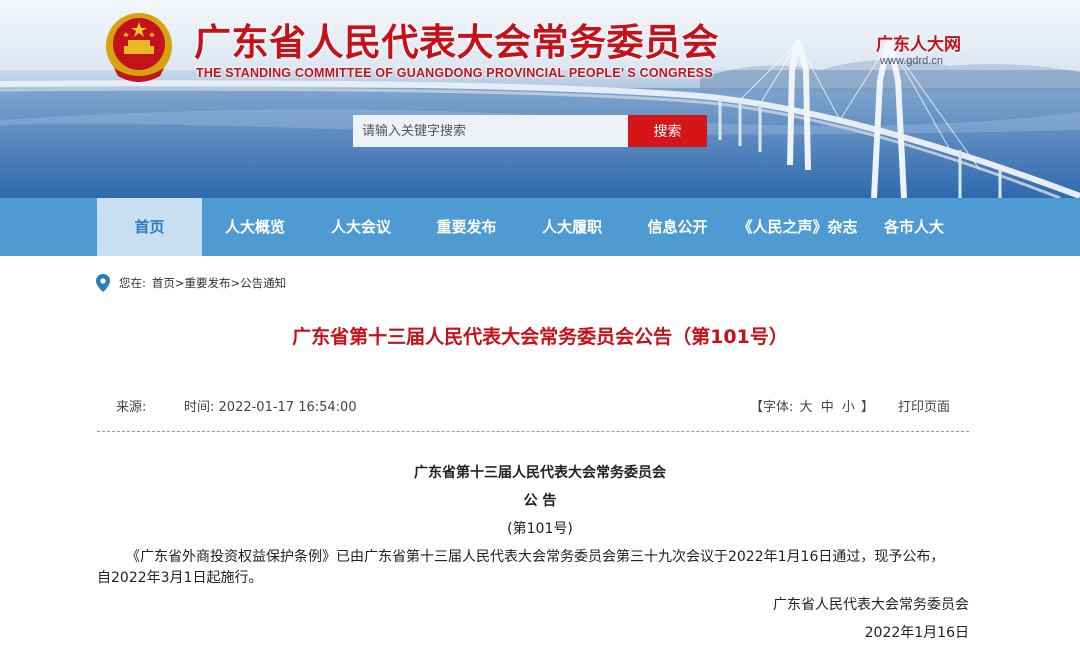 This screenshot has width=1080, height=645. What do you see at coordinates (667, 131) in the screenshot?
I see `search-button: 搜索` at bounding box center [667, 131].